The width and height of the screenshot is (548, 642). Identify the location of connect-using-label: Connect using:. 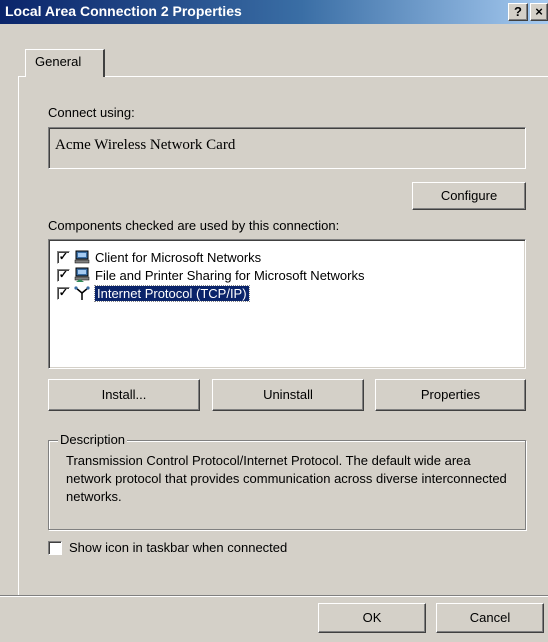
(91, 112).